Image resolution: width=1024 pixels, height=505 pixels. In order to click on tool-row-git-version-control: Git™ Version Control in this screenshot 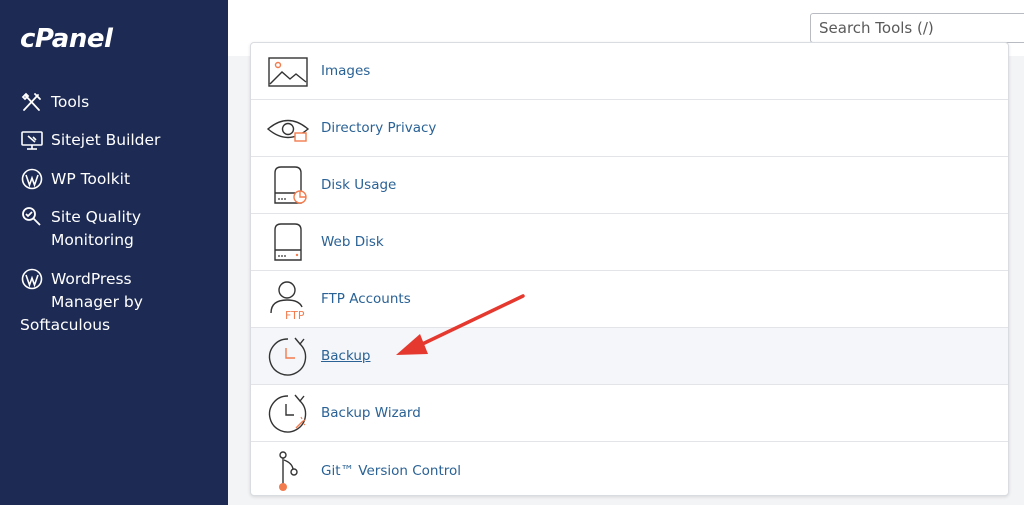, I will do `click(629, 468)`.